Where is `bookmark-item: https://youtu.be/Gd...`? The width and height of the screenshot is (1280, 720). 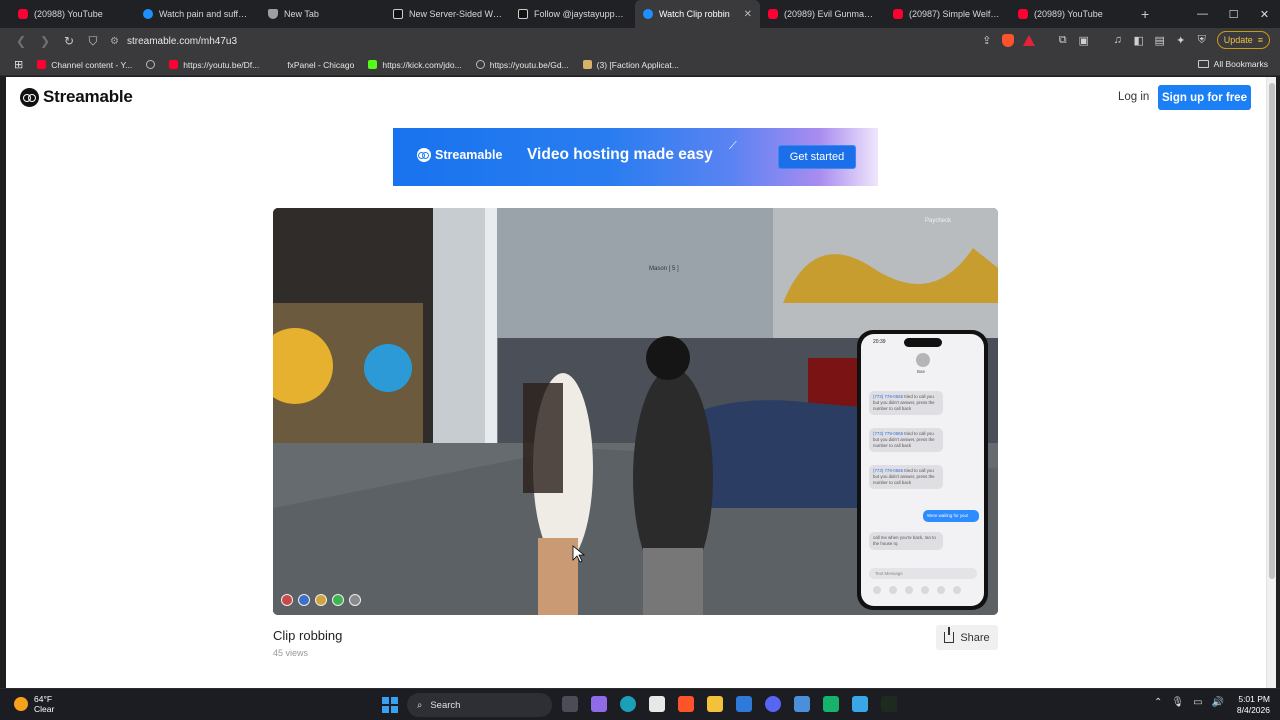
bookmark-item: https://youtu.be/Gd... is located at coordinates (522, 64).